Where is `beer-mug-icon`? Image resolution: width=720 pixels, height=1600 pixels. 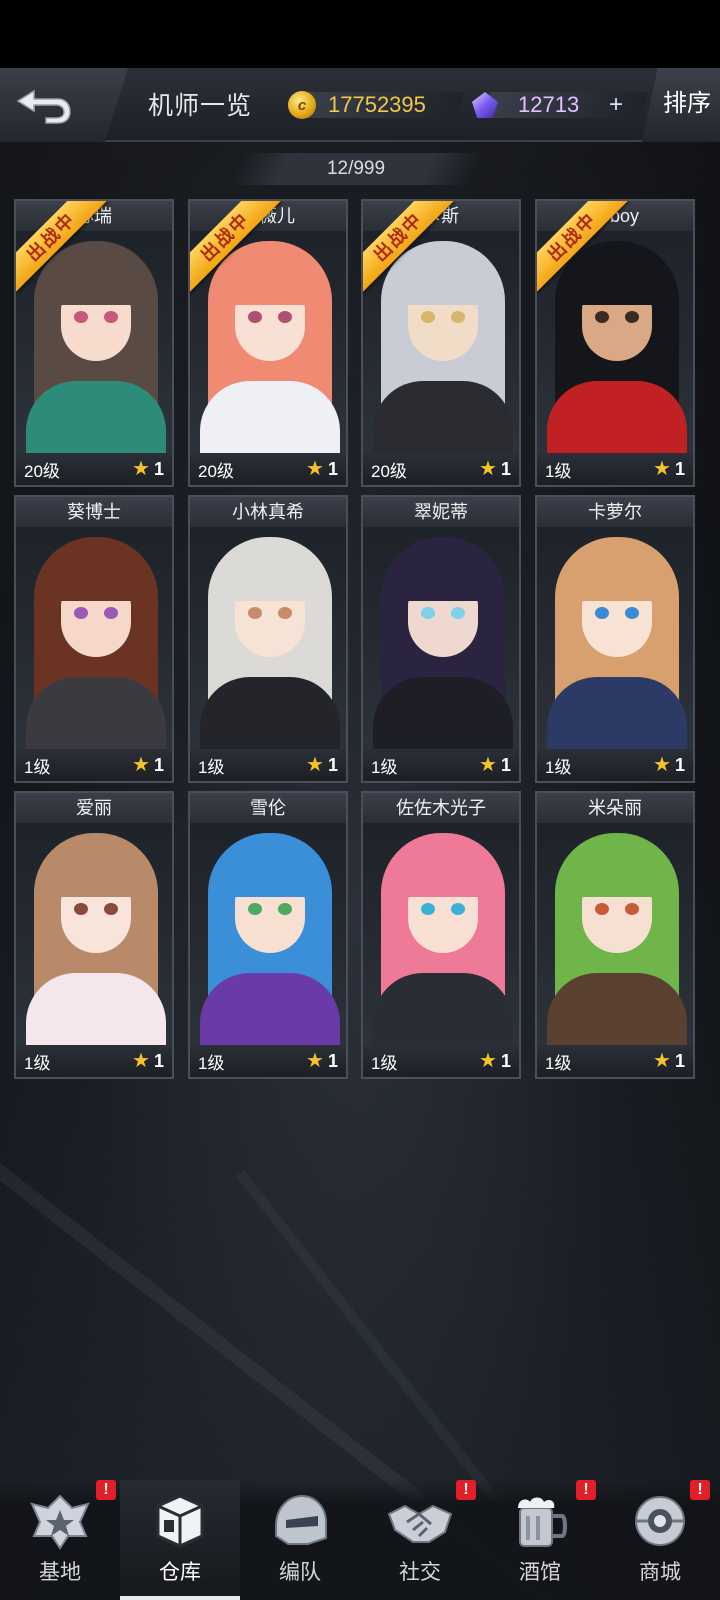 beer-mug-icon is located at coordinates (540, 1521).